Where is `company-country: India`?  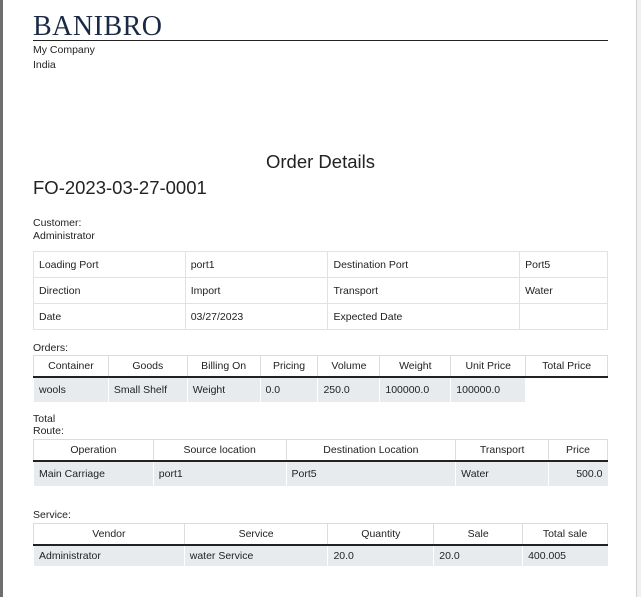 company-country: India is located at coordinates (44, 65).